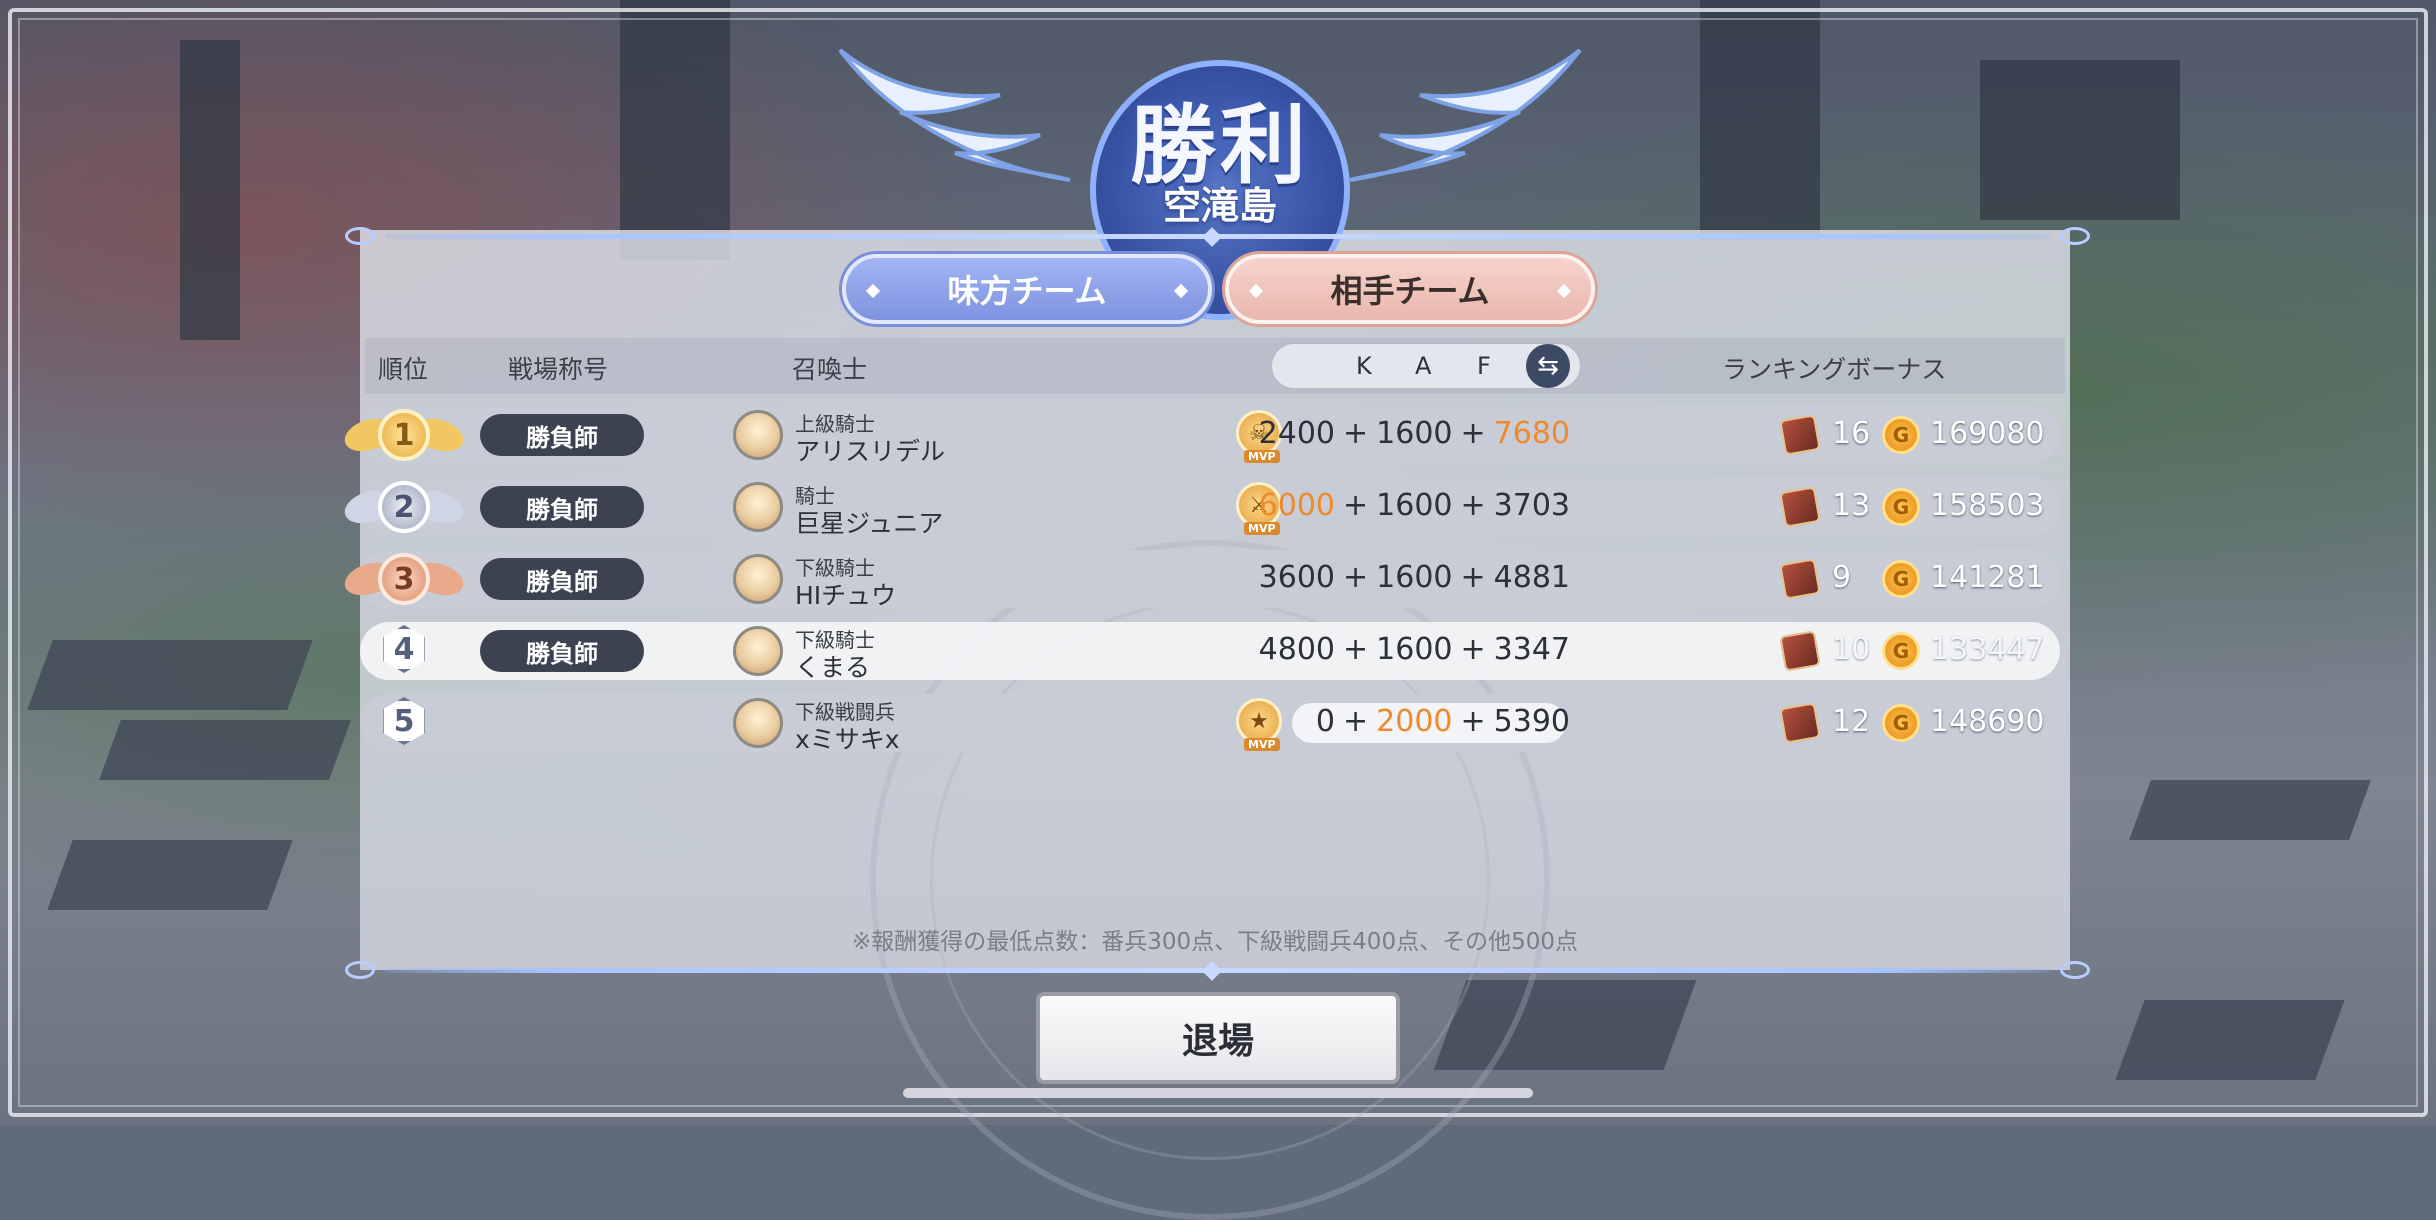 Image resolution: width=2436 pixels, height=1220 pixels. I want to click on score-f: 4881, so click(1531, 577).